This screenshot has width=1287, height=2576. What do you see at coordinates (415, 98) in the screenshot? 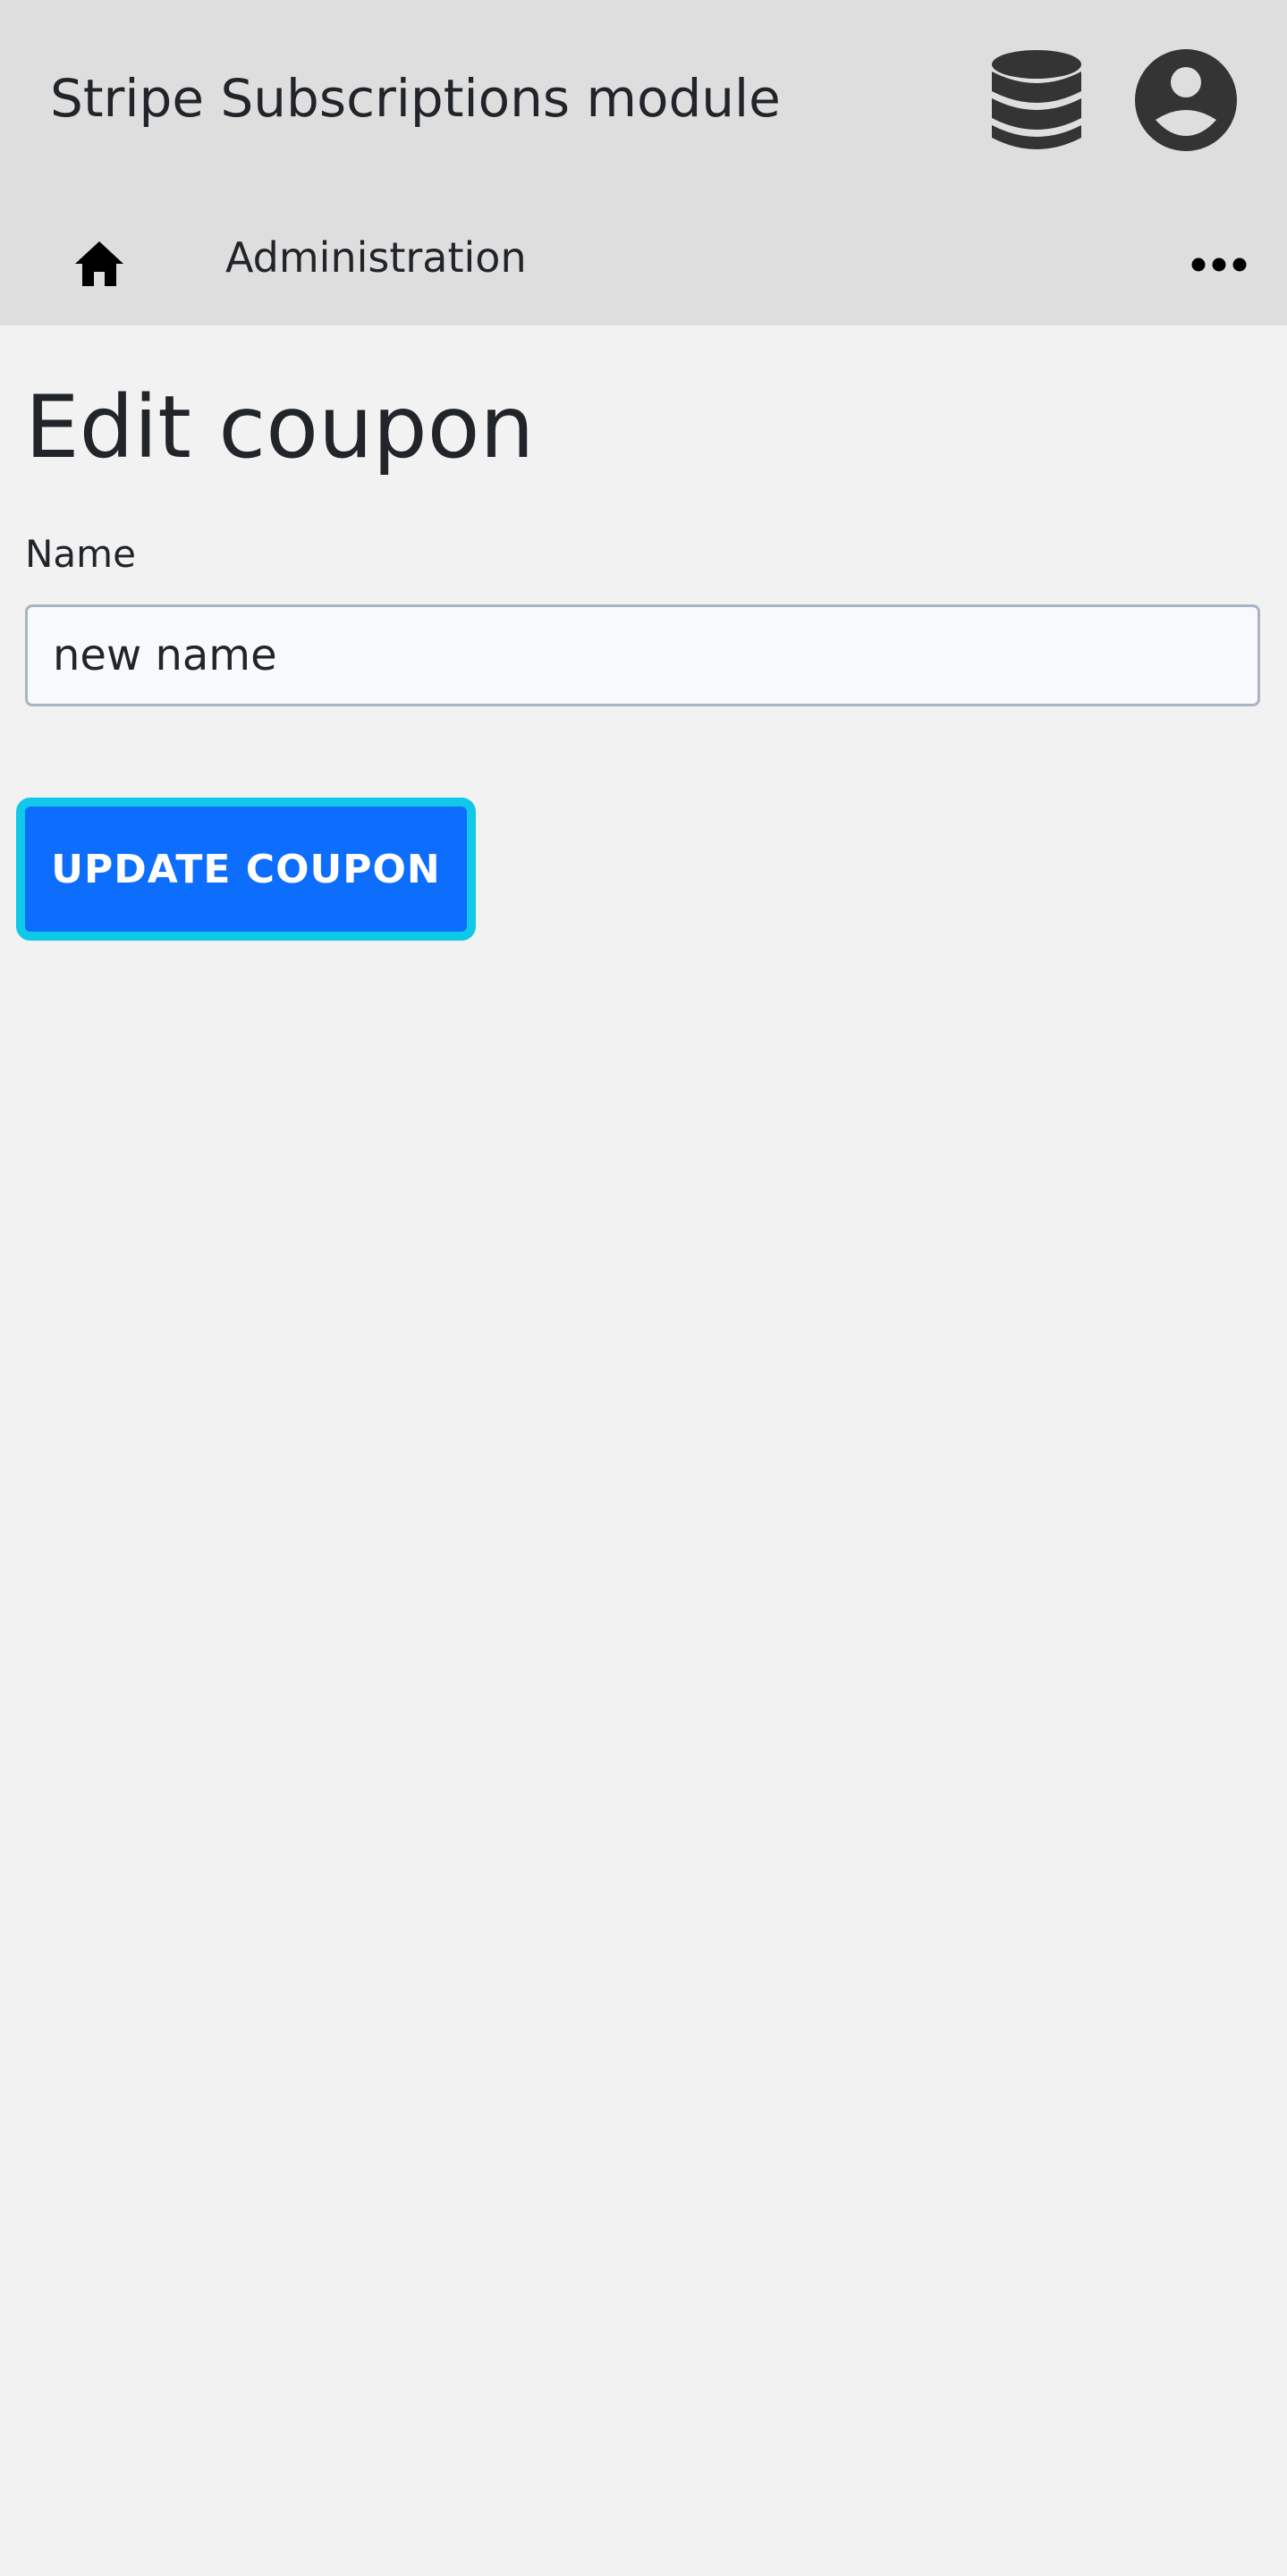
I see `app-title: Stripe Subscriptions module` at bounding box center [415, 98].